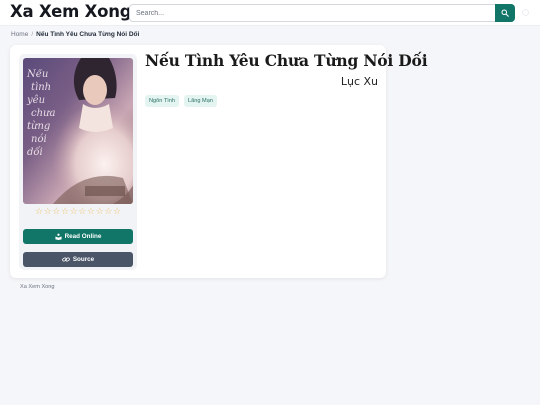  I want to click on search-button, so click(505, 13).